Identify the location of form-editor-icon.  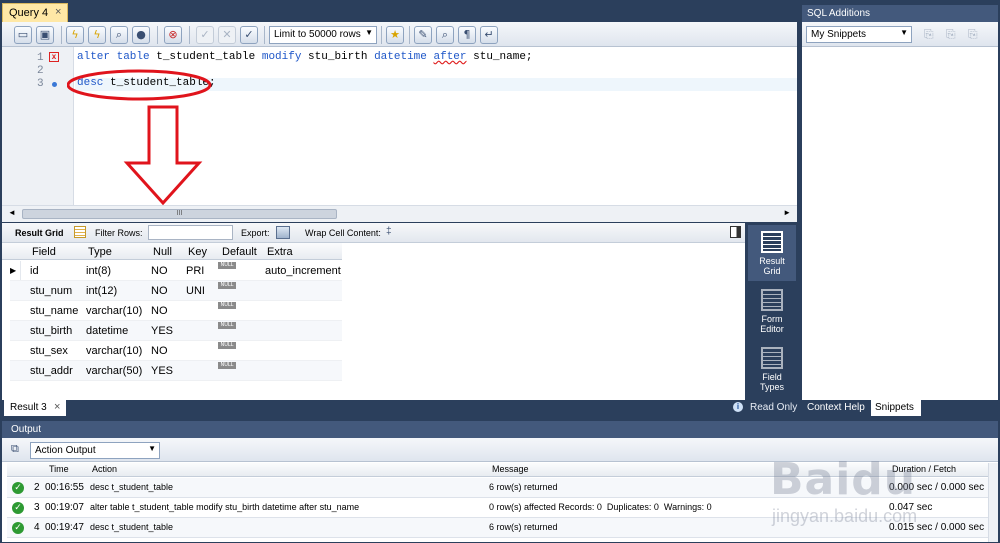
(772, 300).